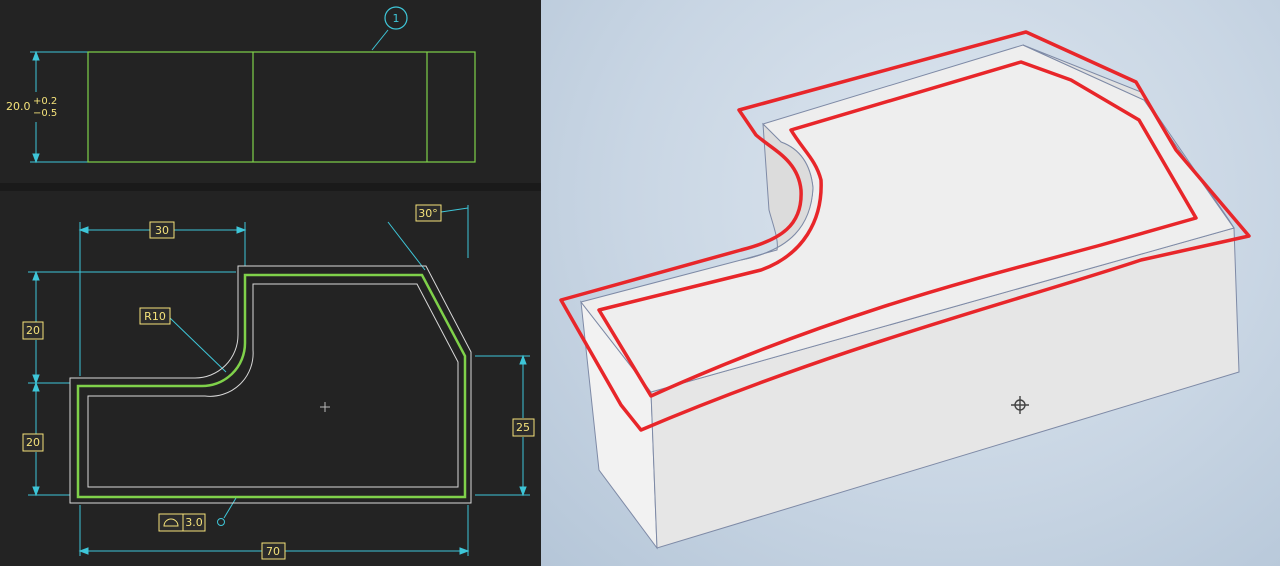 The width and height of the screenshot is (1280, 566). Describe the element at coordinates (281, 107) in the screenshot. I see `front-view` at that location.